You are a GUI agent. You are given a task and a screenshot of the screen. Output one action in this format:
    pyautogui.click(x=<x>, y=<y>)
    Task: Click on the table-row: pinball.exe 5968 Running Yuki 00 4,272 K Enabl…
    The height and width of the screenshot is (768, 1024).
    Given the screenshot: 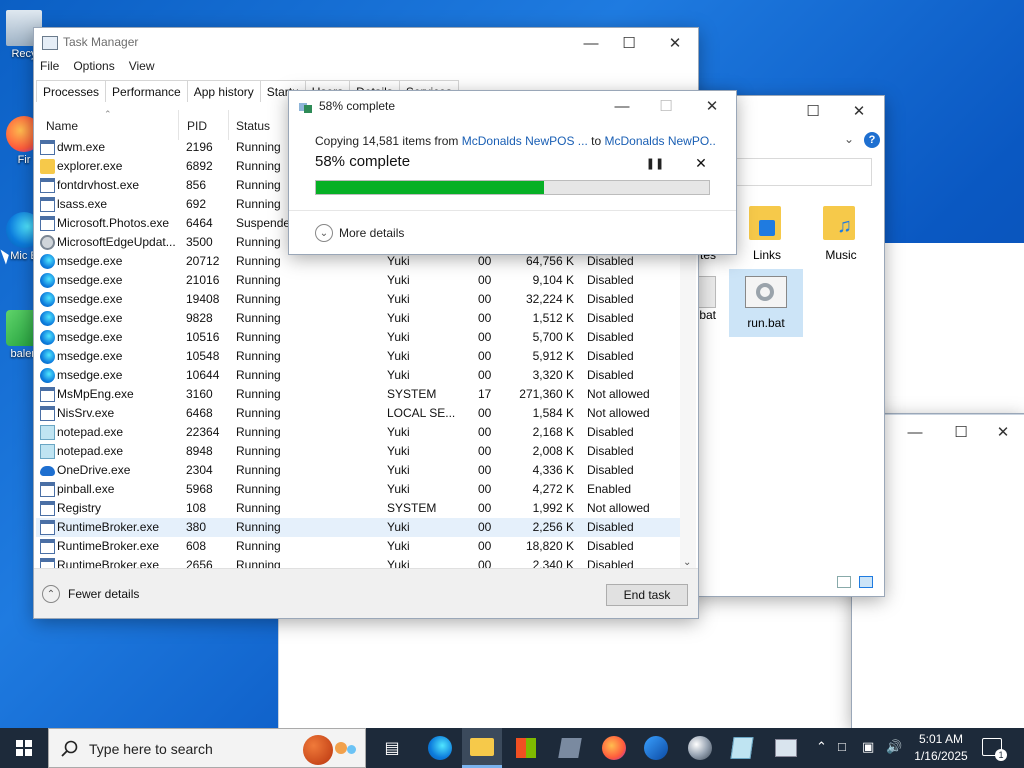 What is the action you would take?
    pyautogui.click(x=358, y=489)
    